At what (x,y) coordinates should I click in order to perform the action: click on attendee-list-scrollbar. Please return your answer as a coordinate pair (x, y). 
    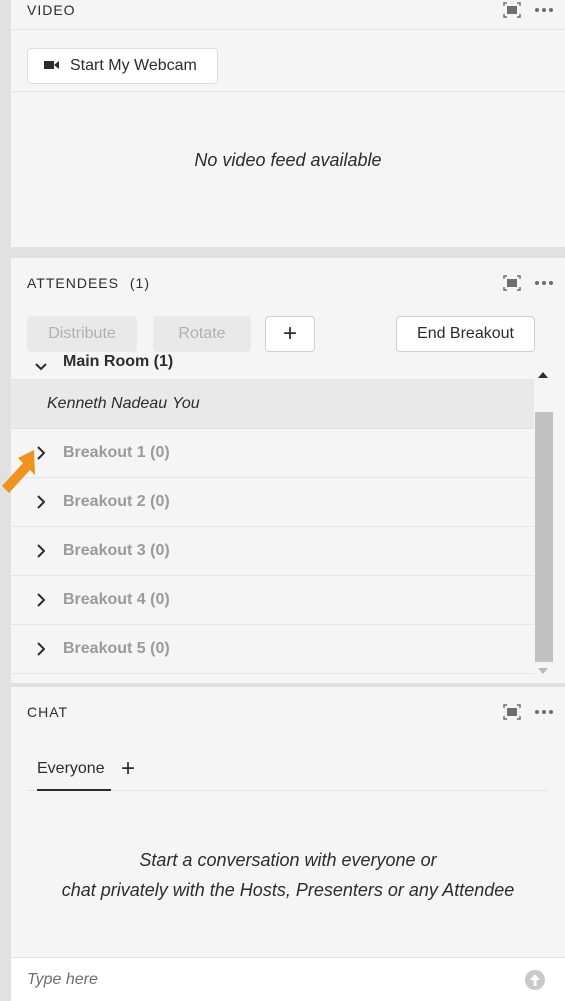
    Looking at the image, I should click on (543, 523).